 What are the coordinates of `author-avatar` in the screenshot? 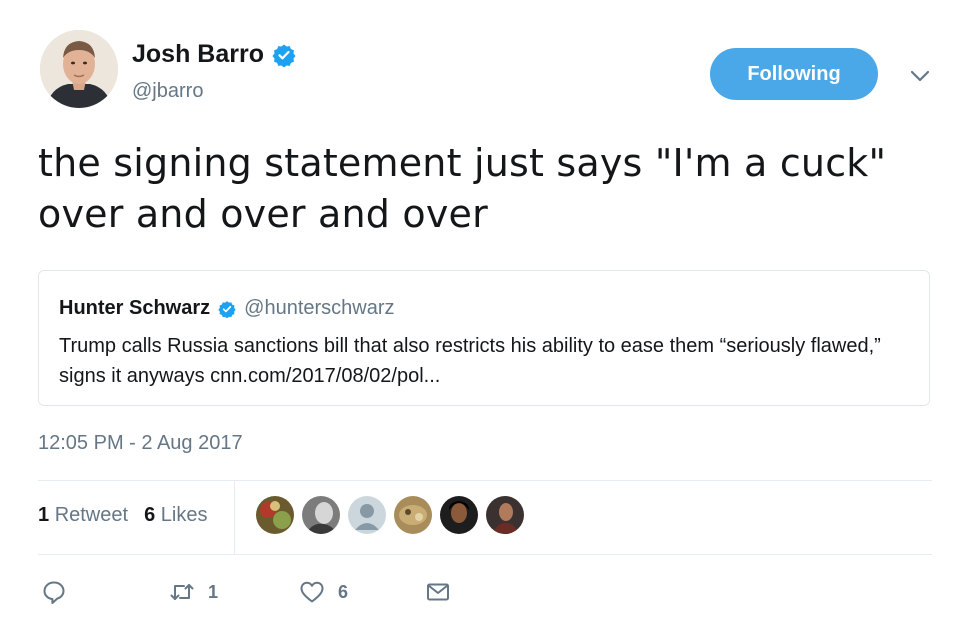 It's located at (79, 69).